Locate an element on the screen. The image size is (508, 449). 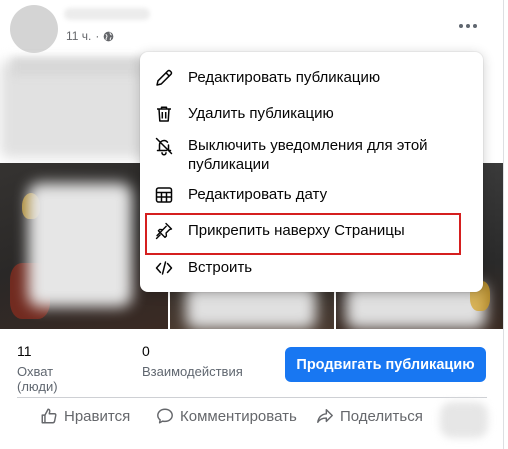
comment-button: Комментировать is located at coordinates (226, 416).